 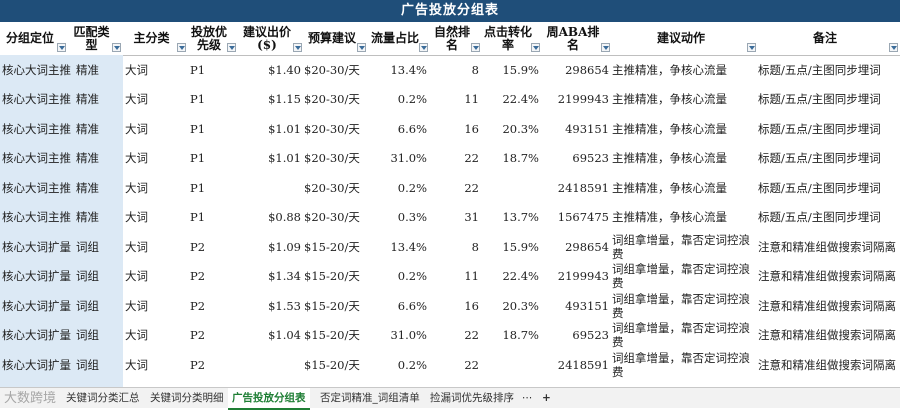 What do you see at coordinates (512, 277) in the screenshot?
I see `table-cell: 22.4%` at bounding box center [512, 277].